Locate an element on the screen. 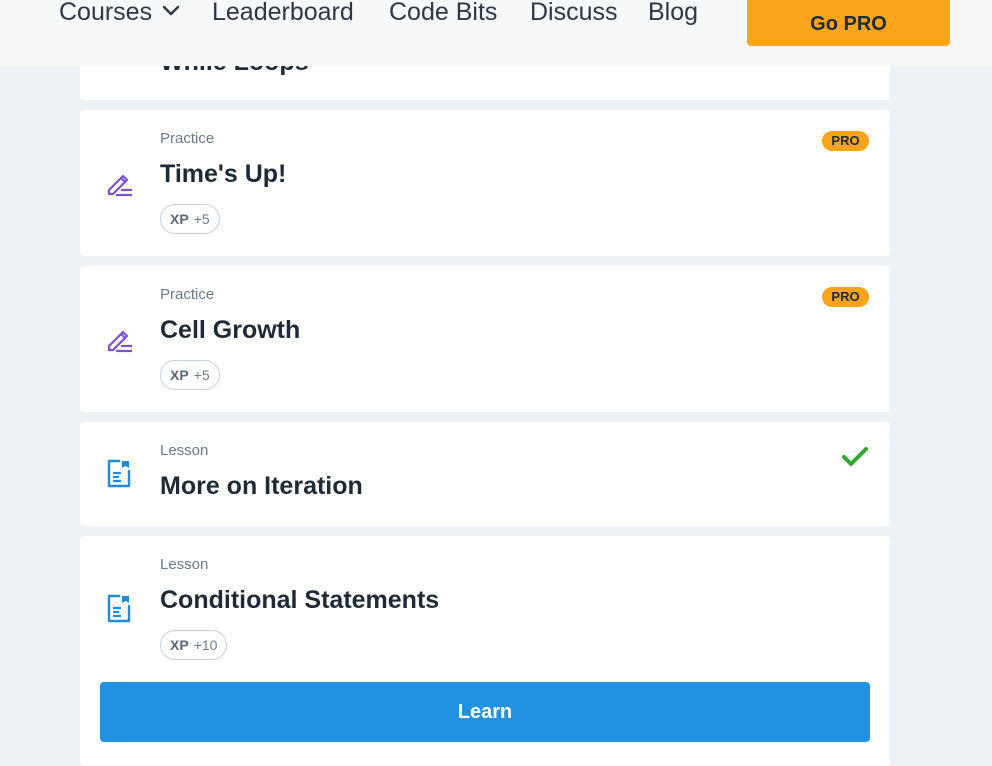 This screenshot has width=992, height=766. card-title: Time's Up! is located at coordinates (223, 174).